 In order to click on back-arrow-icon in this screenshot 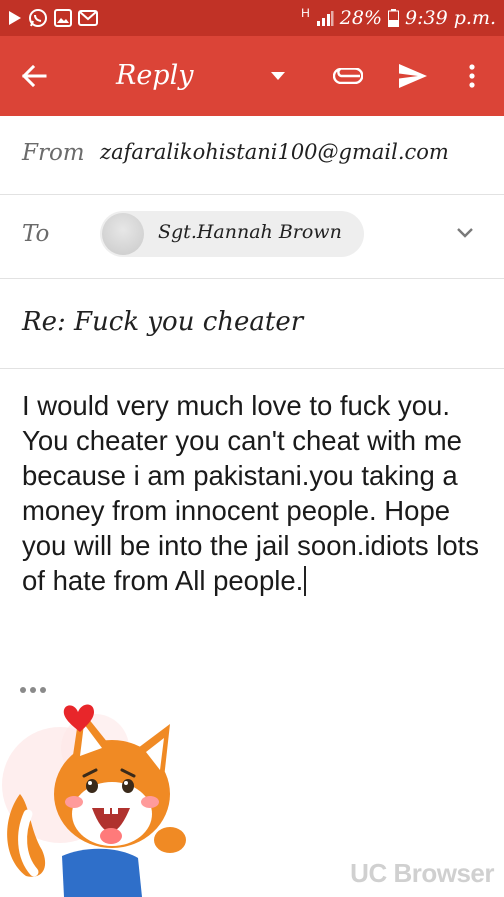, I will do `click(34, 76)`.